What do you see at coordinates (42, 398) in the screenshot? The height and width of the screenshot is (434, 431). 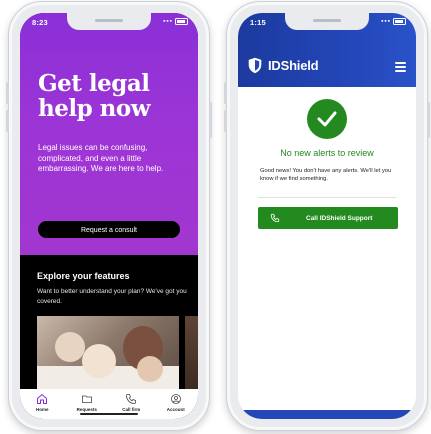 I see `home-icon` at bounding box center [42, 398].